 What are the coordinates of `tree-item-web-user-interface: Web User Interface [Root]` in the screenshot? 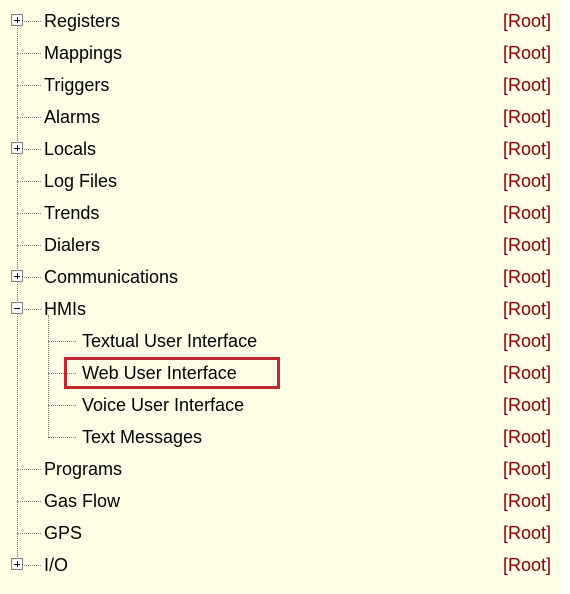 It's located at (280, 373).